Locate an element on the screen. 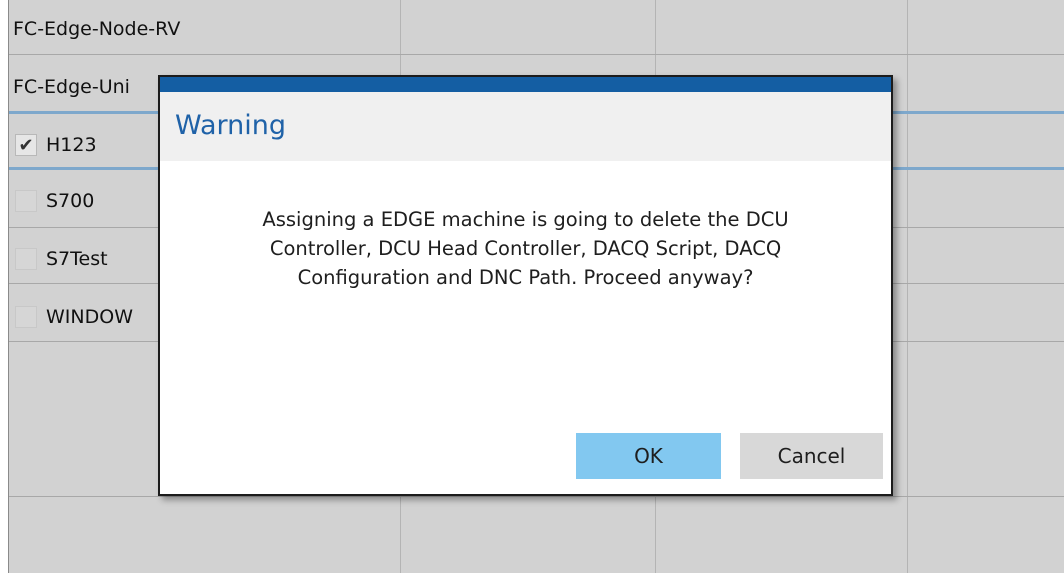 This screenshot has width=1064, height=573. list-item: S7Test is located at coordinates (58, 259).